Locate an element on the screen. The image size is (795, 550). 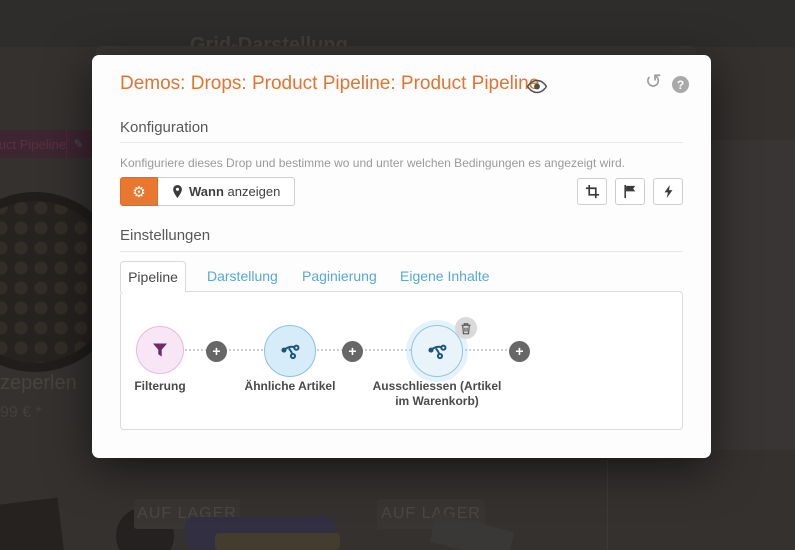
delete-step-button is located at coordinates (466, 328).